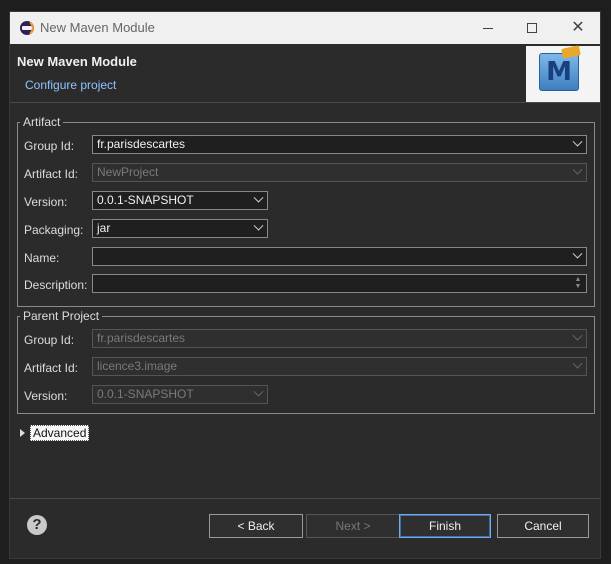 The width and height of the screenshot is (611, 564). I want to click on finish-button: Finish, so click(445, 526).